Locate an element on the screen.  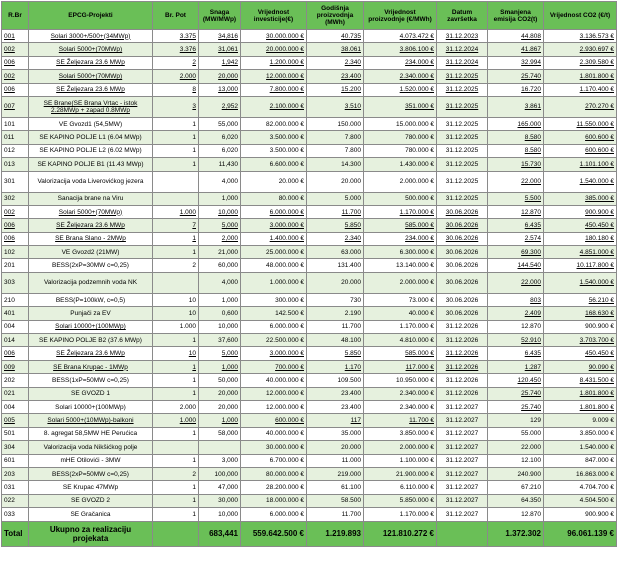
cell-production-value: 117.000 € is located at coordinates (400, 367).